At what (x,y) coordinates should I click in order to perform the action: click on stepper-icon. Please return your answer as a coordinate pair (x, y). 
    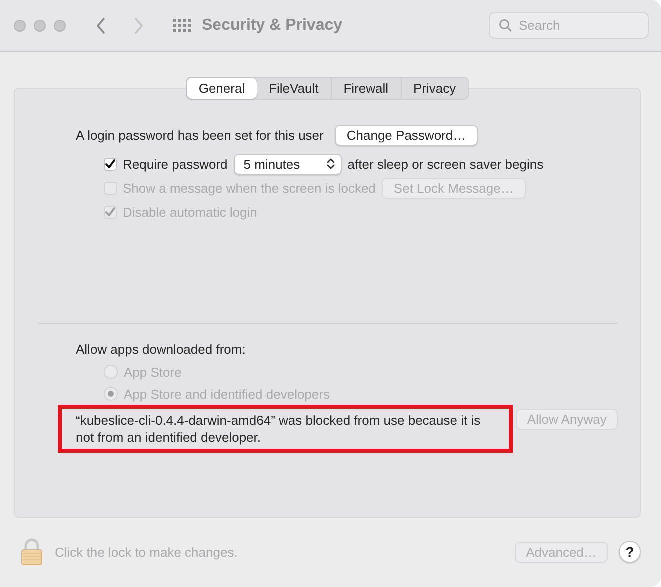
    Looking at the image, I should click on (330, 164).